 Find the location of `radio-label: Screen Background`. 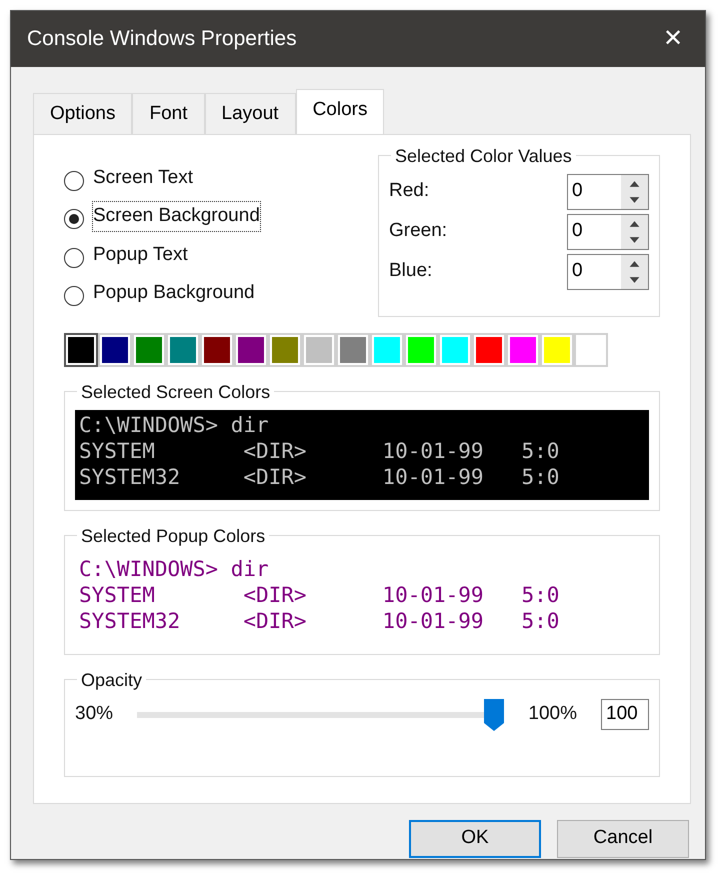

radio-label: Screen Background is located at coordinates (176, 216).